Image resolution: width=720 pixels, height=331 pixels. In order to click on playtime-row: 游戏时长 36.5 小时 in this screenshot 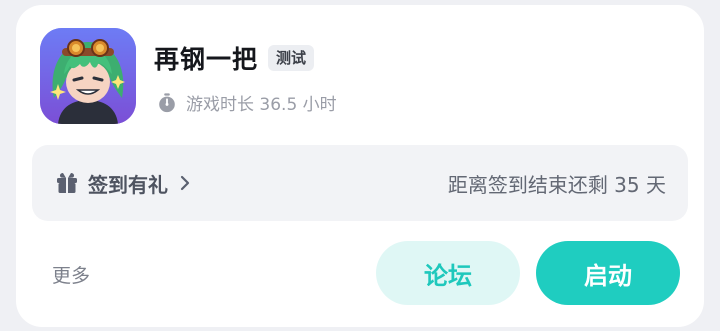, I will do `click(246, 102)`.